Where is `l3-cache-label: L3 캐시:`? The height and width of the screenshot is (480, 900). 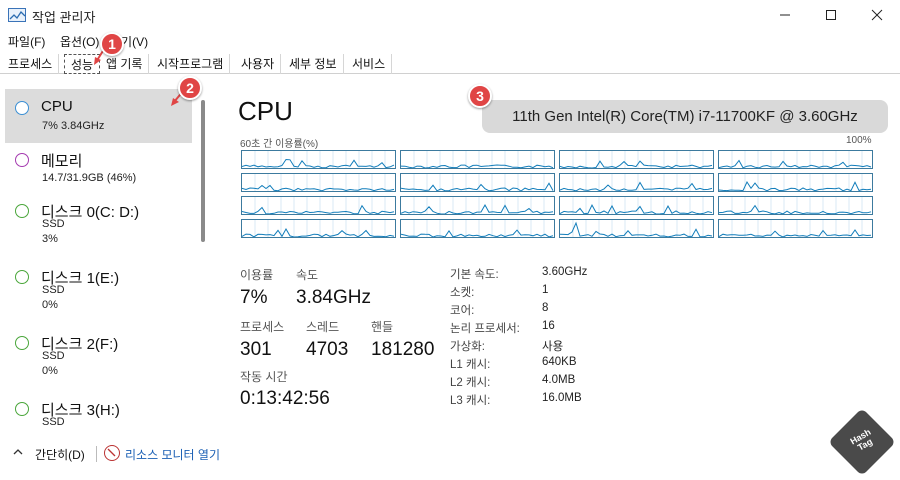
l3-cache-label: L3 캐시: is located at coordinates (470, 401).